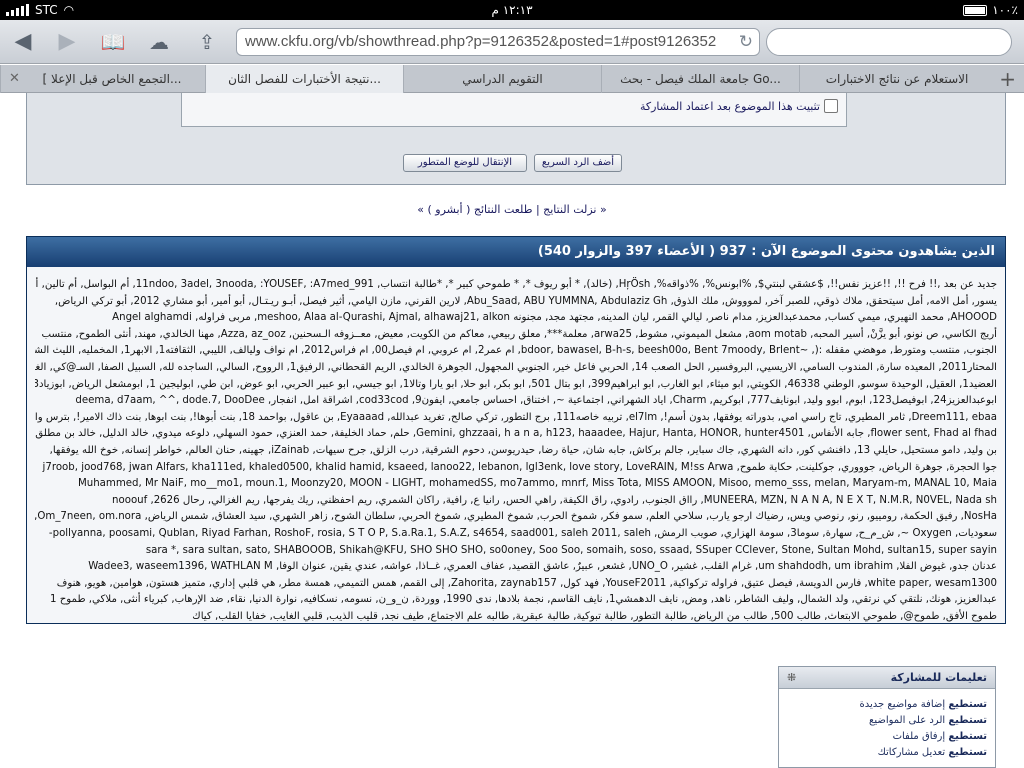 This screenshot has height=768, width=1024. Describe the element at coordinates (159, 42) in the screenshot. I see `cloud-icon: ☁` at that location.